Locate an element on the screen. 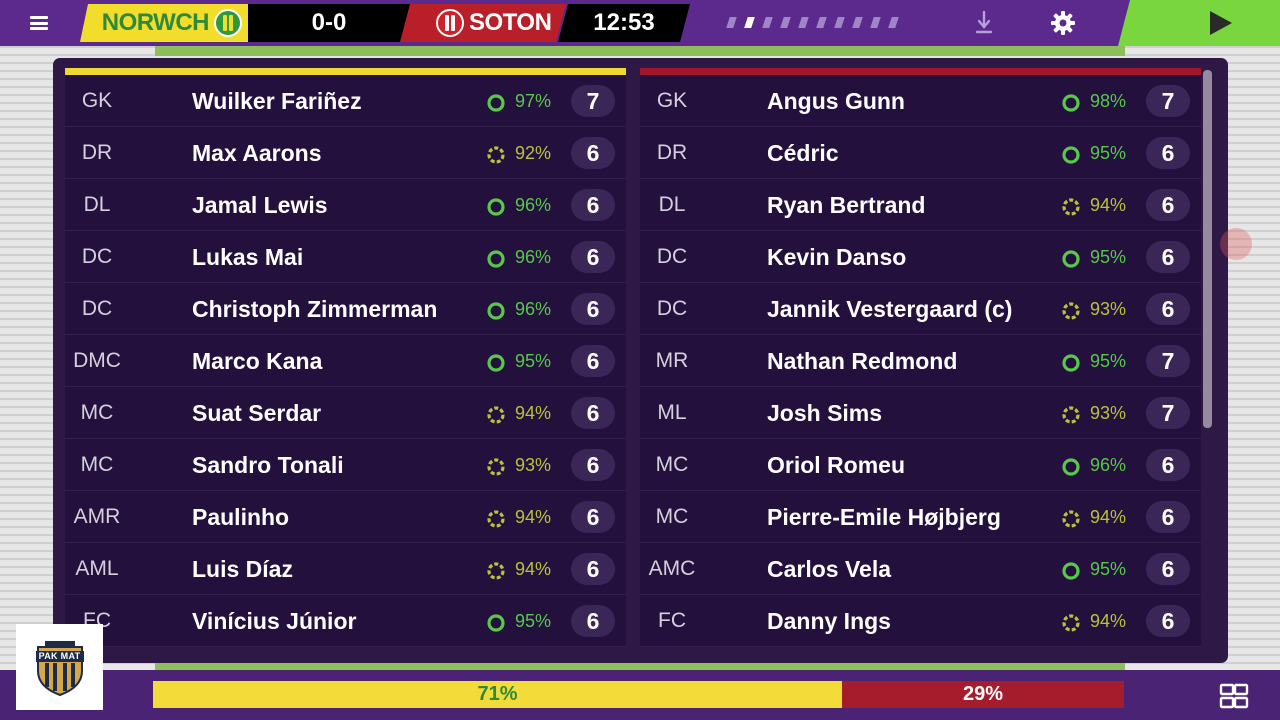  menu-button is located at coordinates (39, 23).